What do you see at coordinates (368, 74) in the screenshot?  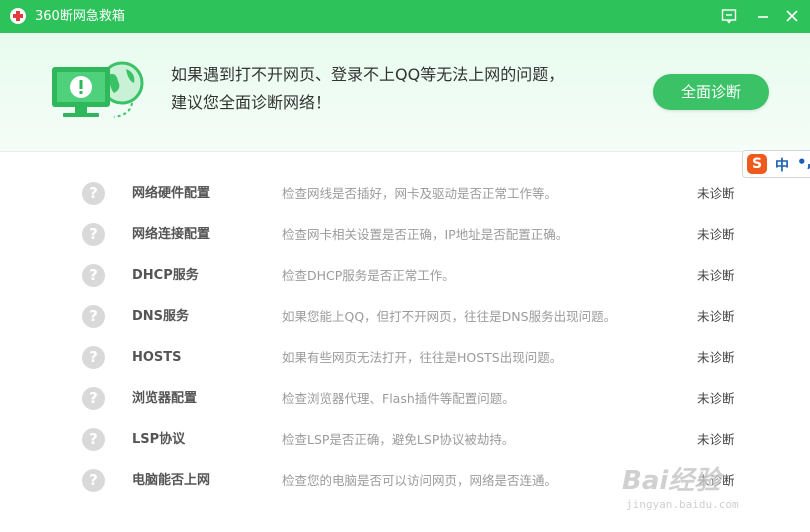 I see `message-line-1: 如果遇到打不开网页、登录不上QQ等无法上网的问题，` at bounding box center [368, 74].